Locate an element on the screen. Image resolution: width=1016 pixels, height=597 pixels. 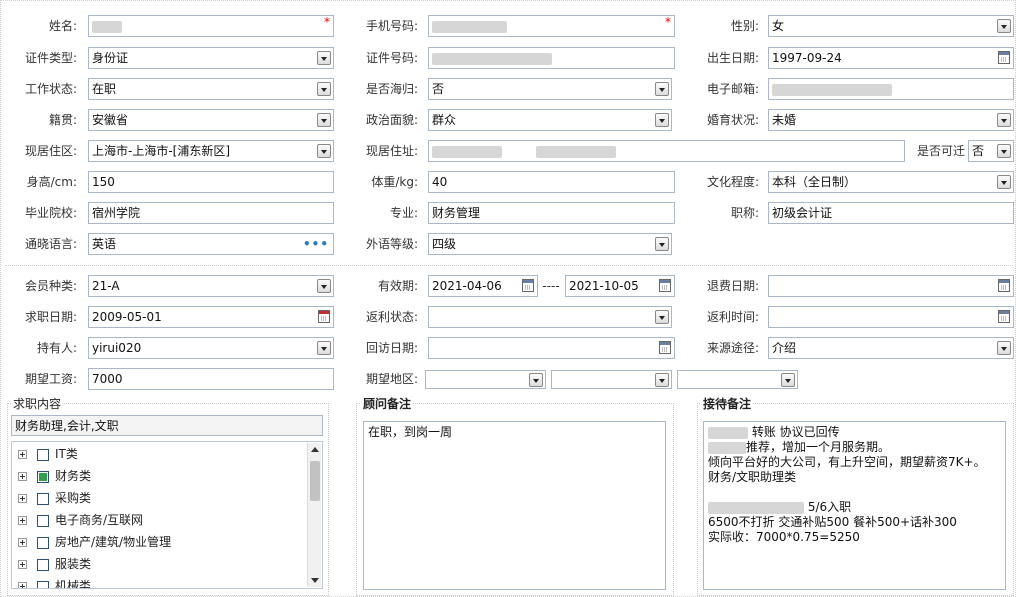
lang-field: 英语 ••• is located at coordinates (211, 244).